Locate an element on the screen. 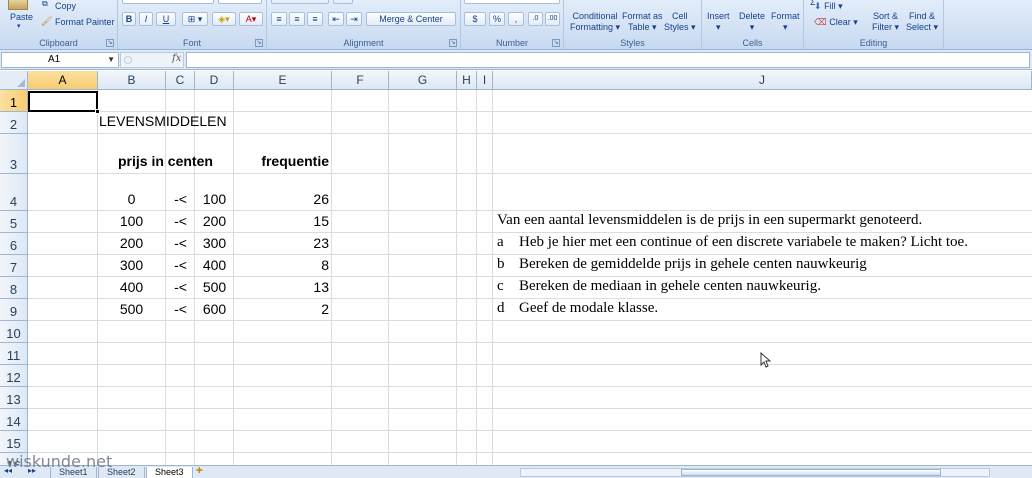 The width and height of the screenshot is (1032, 478). cell-d4-to: 100 is located at coordinates (214, 199).